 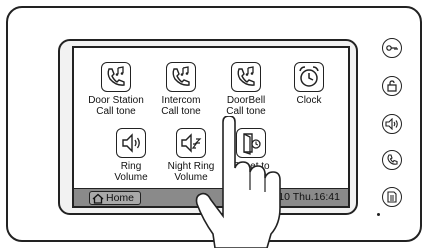 I want to click on tile-label: Clock, so click(x=309, y=100).